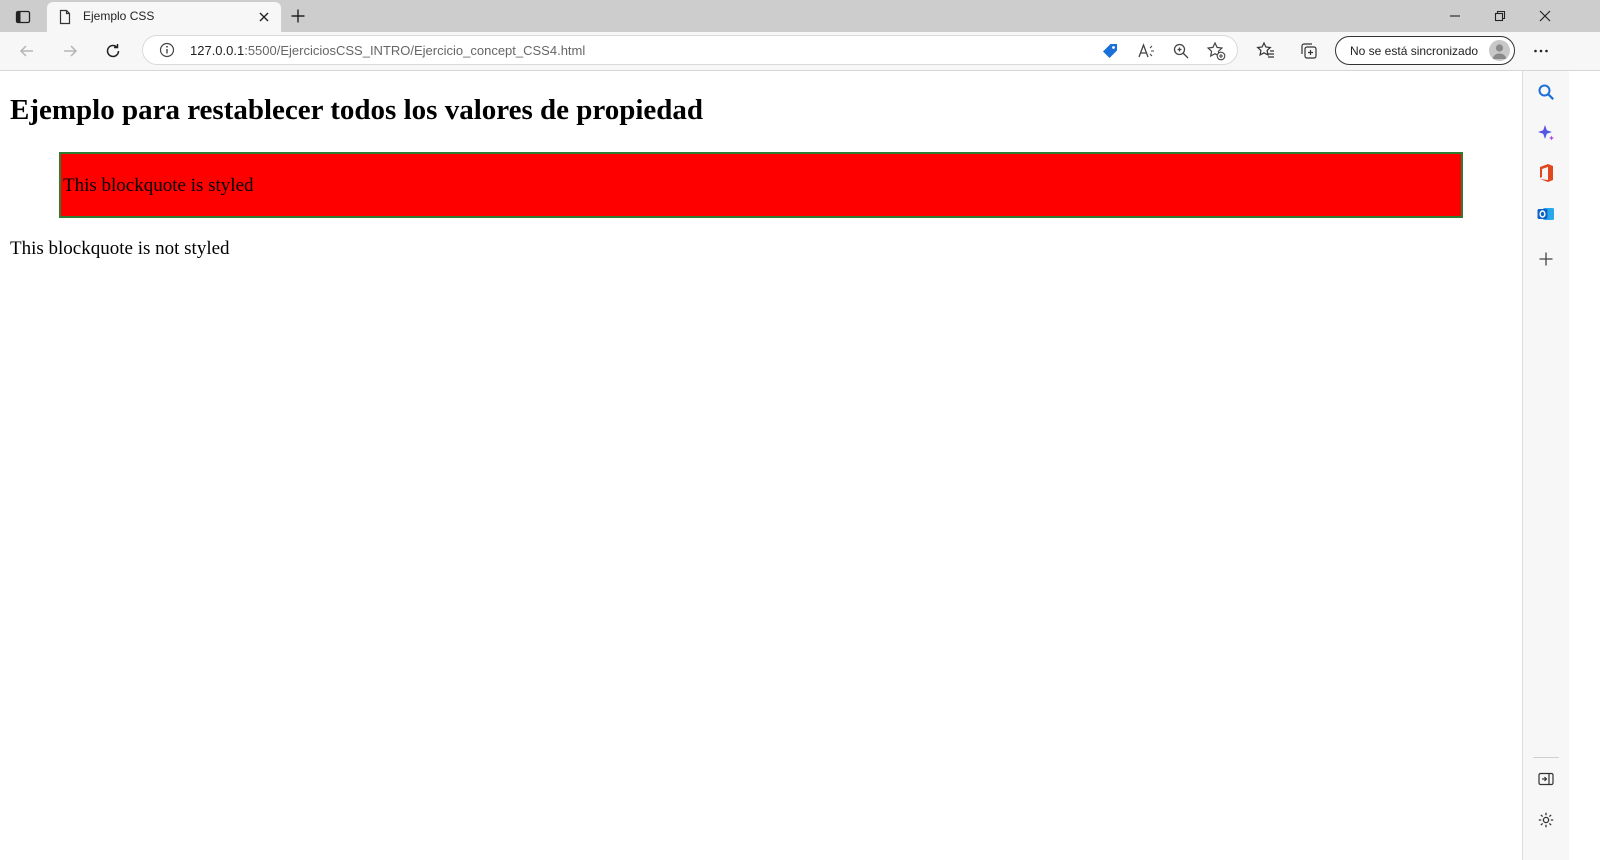  Describe the element at coordinates (1414, 51) in the screenshot. I see `sync-label: No se está sincronizado` at that location.